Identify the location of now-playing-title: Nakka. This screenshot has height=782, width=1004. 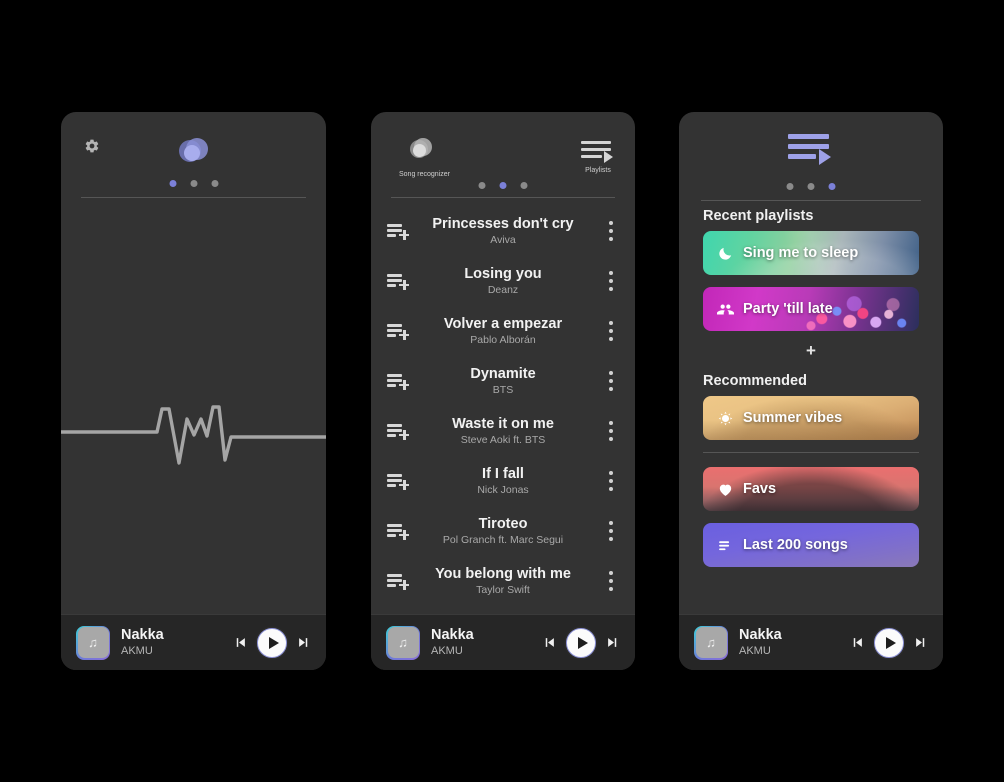
(760, 635).